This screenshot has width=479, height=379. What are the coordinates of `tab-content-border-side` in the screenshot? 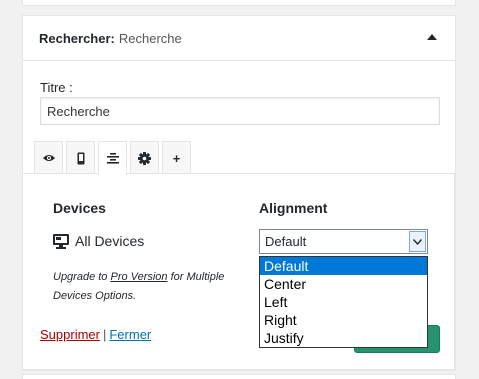 It's located at (454, 271).